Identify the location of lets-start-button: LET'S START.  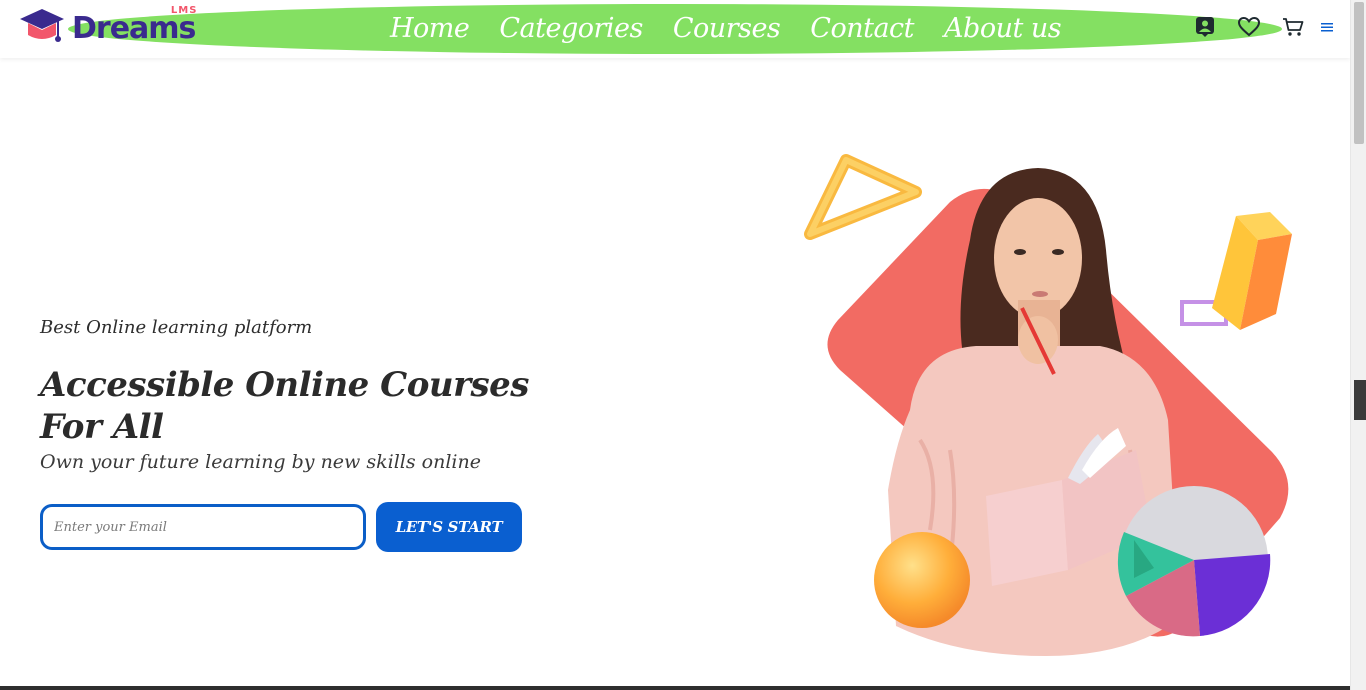
(449, 527).